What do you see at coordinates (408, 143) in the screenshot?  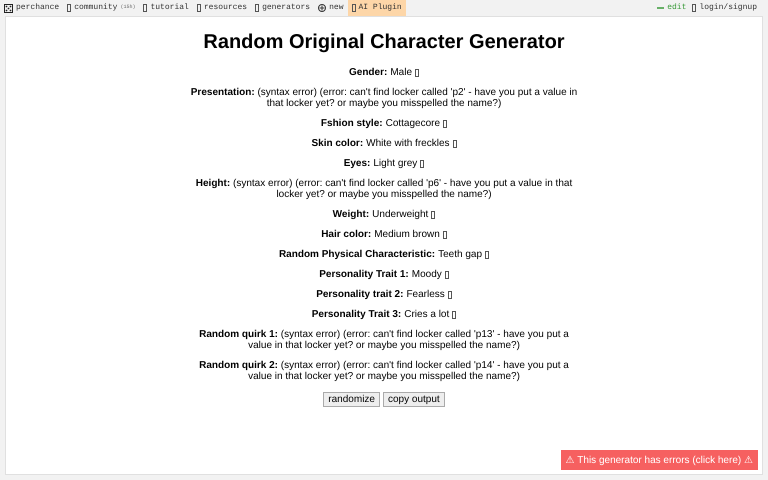 I see `field-value: White with freckles` at bounding box center [408, 143].